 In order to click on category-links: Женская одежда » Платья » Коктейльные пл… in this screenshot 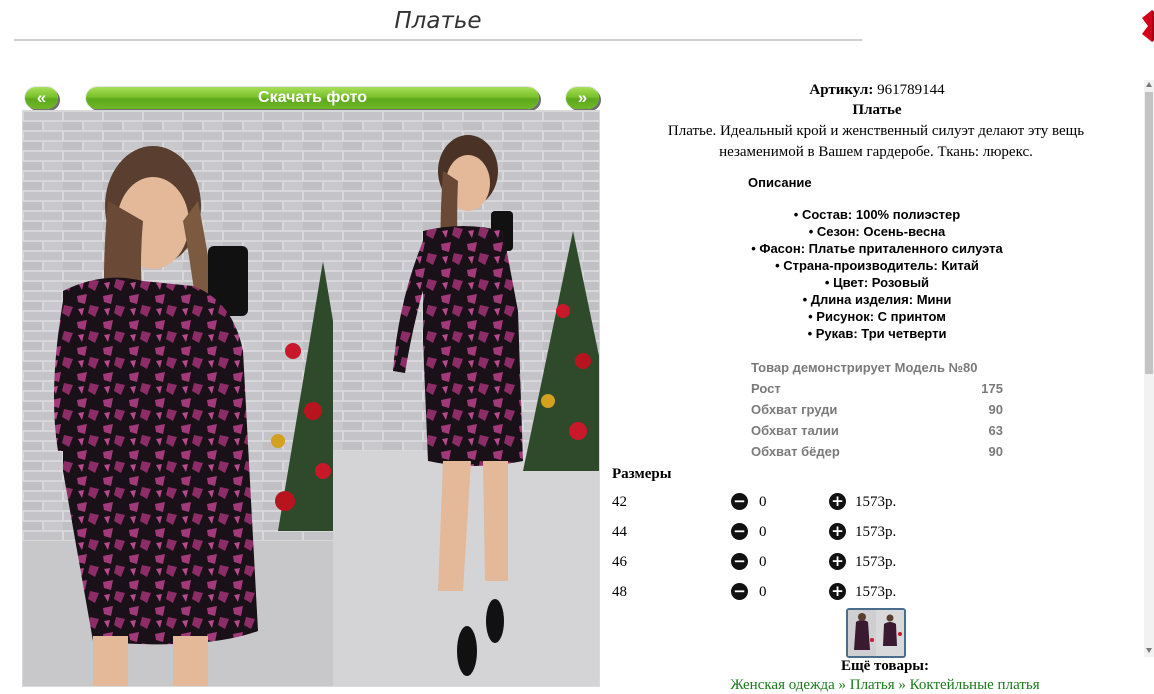, I will do `click(883, 685)`.